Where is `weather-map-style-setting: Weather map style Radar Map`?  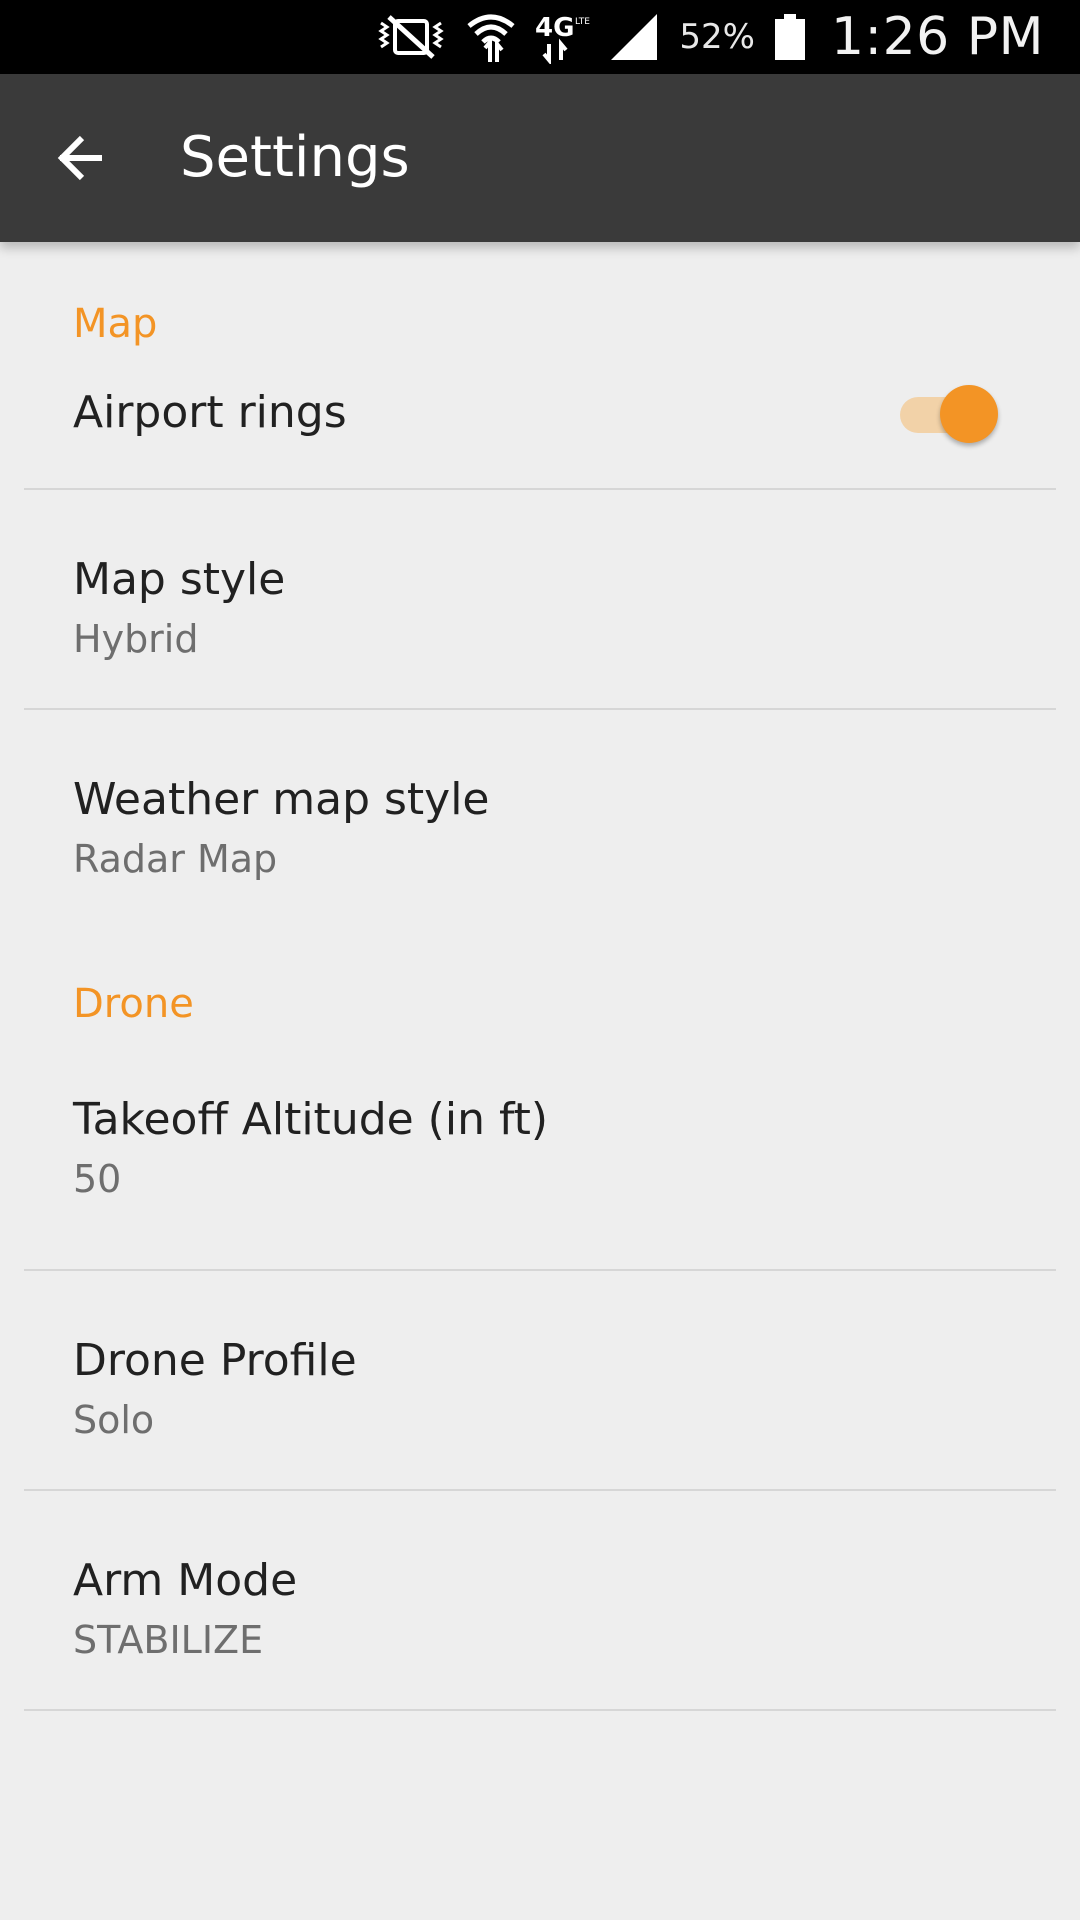 weather-map-style-setting: Weather map style Radar Map is located at coordinates (540, 819).